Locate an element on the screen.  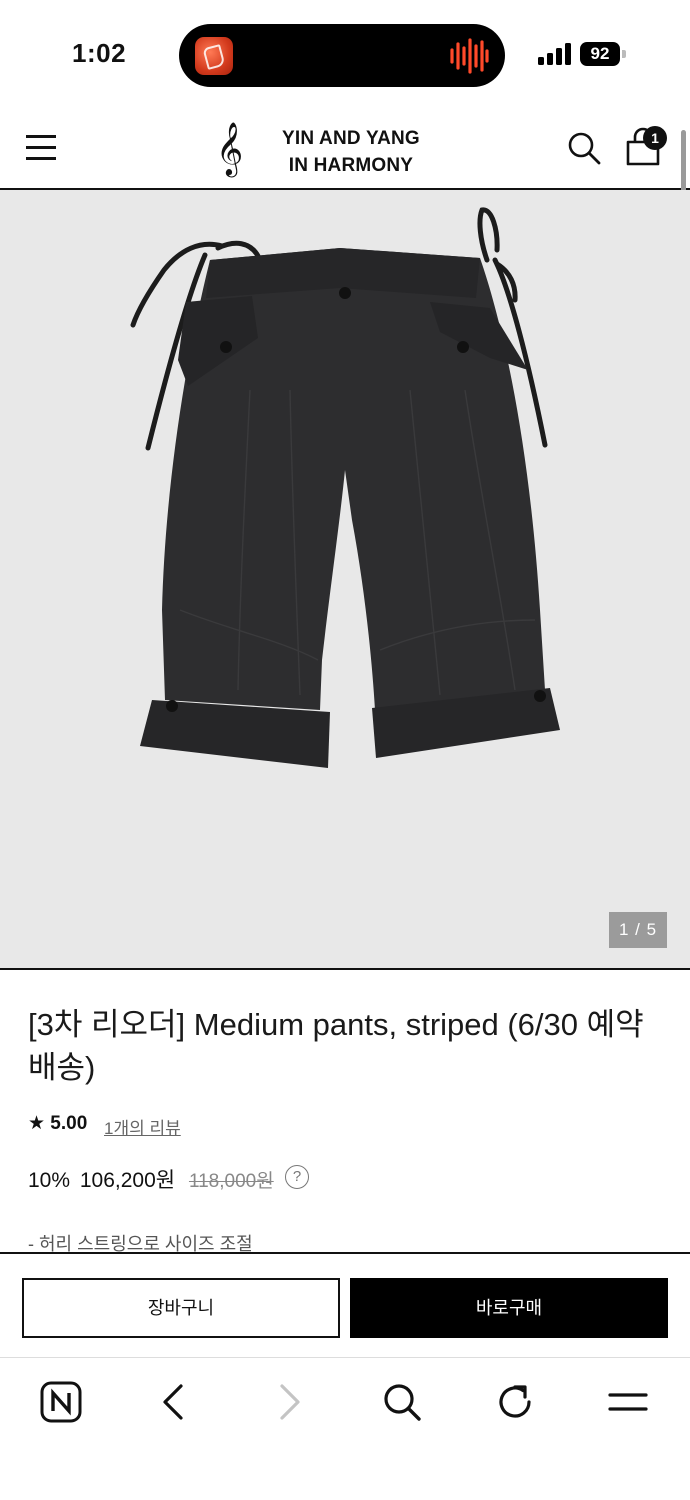
status-bar: 1:02 92 is located at coordinates (345, 54).